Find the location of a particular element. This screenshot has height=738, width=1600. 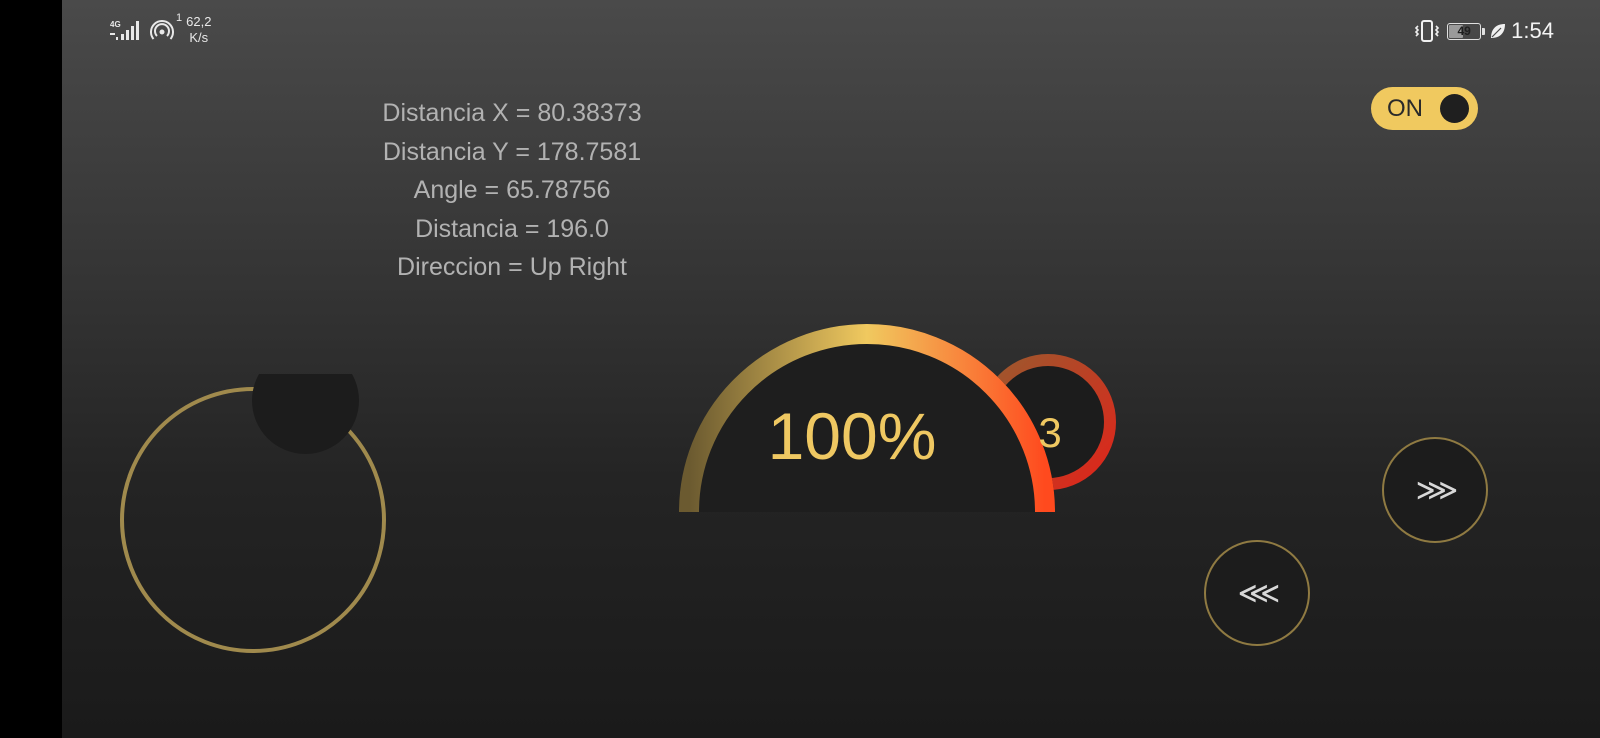

clock: 1:54 is located at coordinates (1532, 30).